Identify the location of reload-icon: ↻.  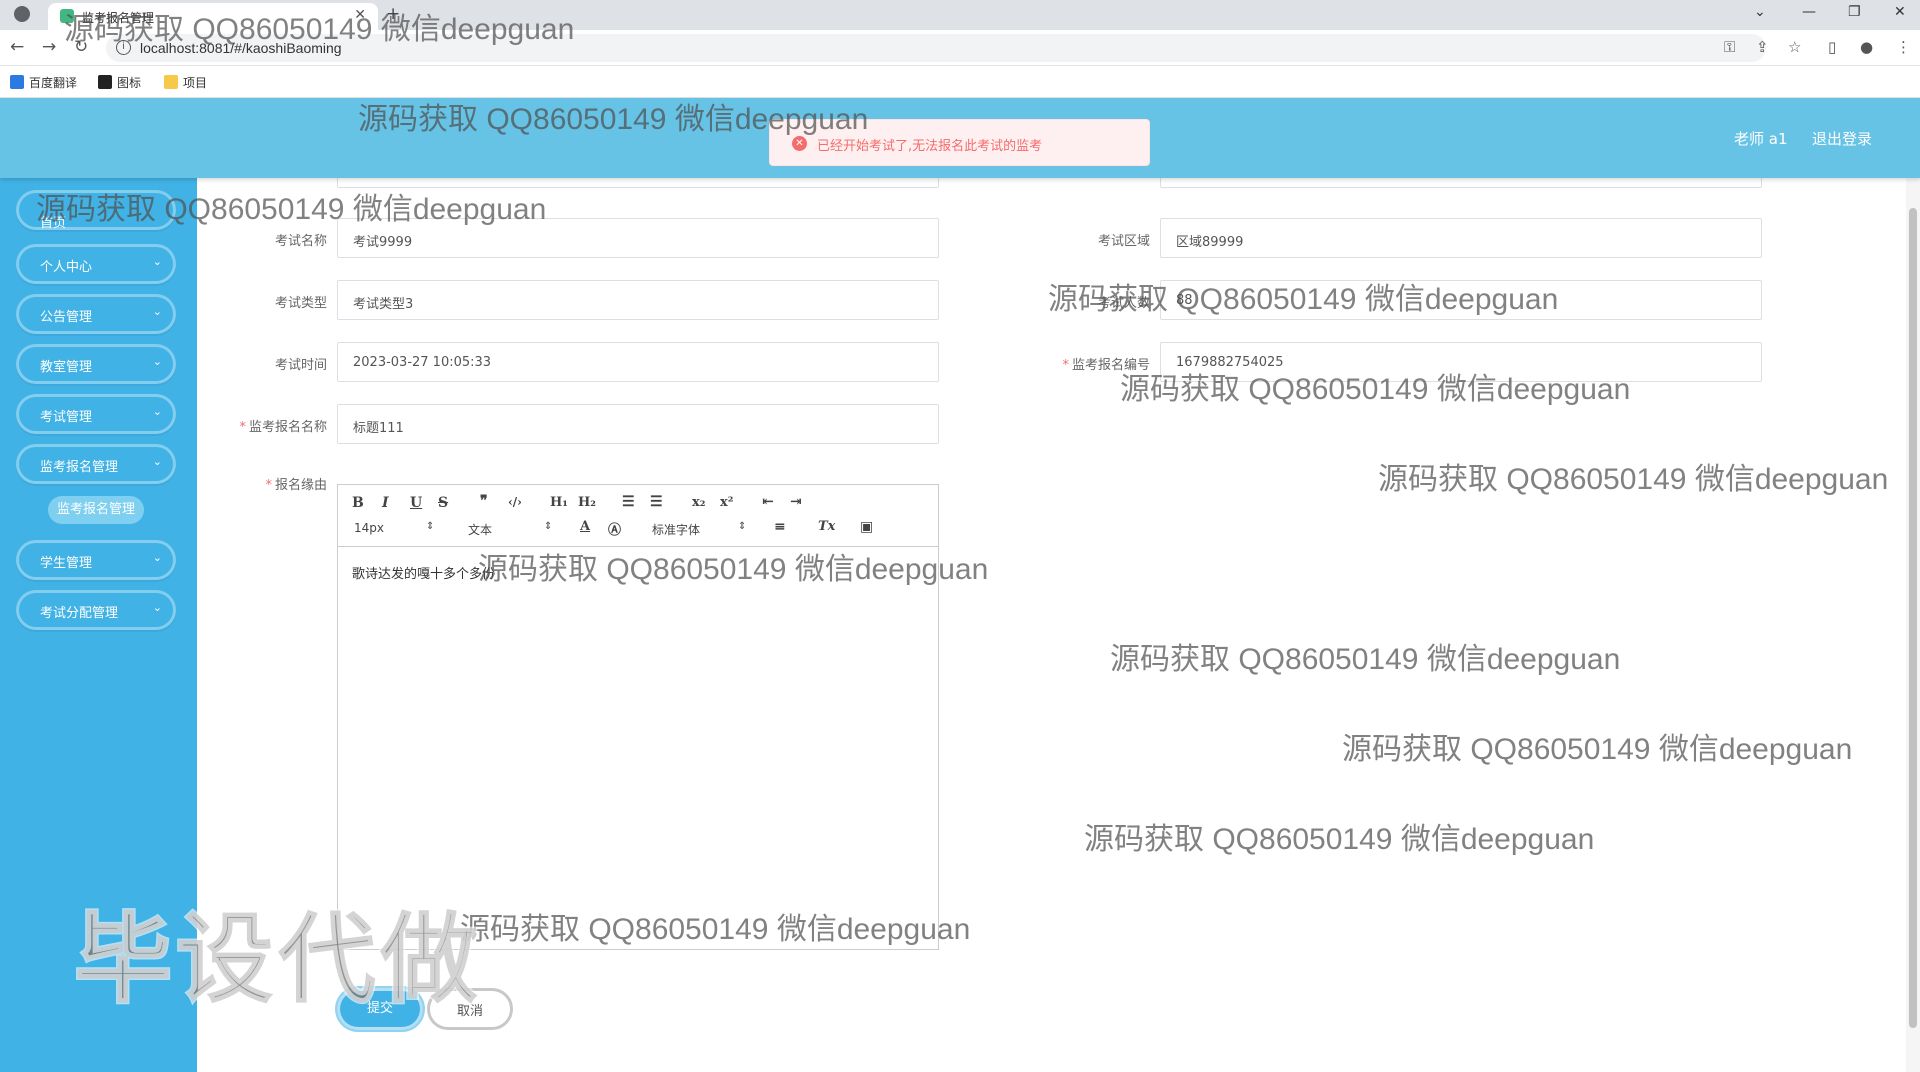
(81, 47).